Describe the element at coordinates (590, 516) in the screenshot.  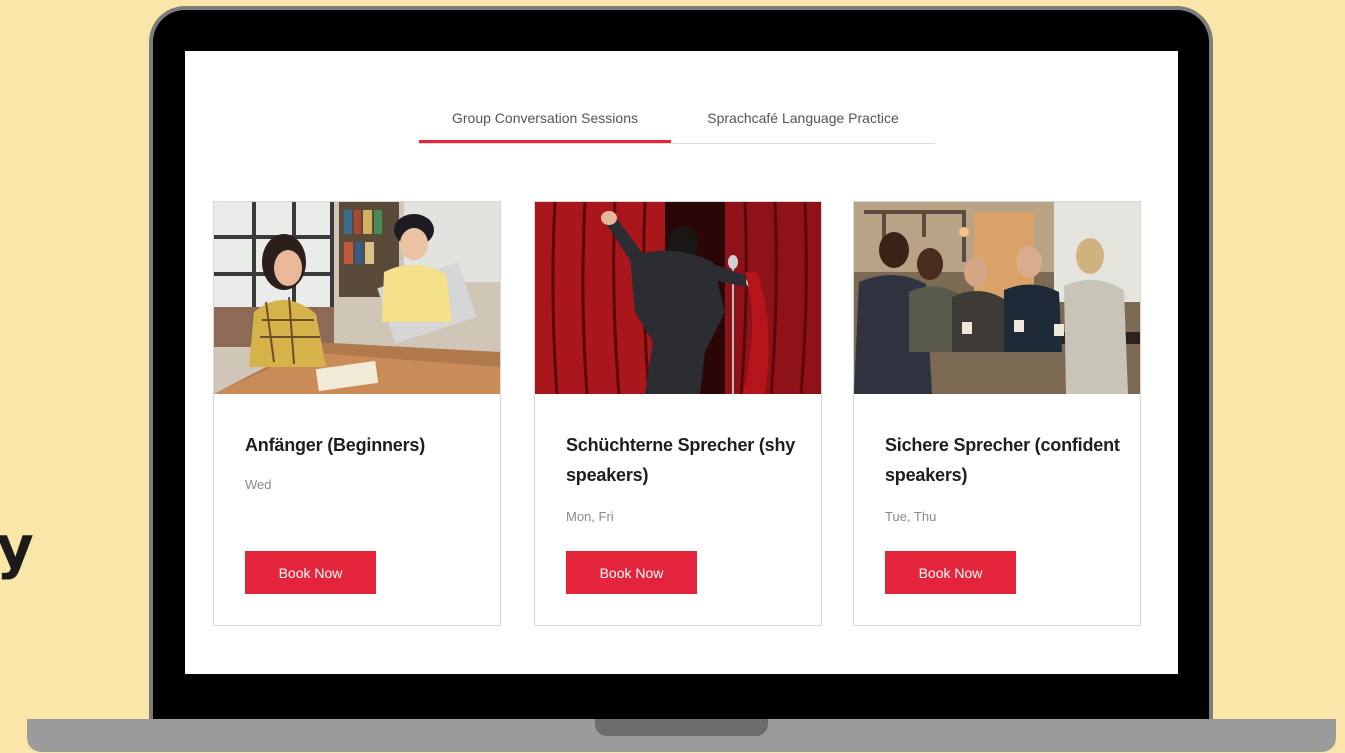
I see `card-days: Mon, Fri` at that location.